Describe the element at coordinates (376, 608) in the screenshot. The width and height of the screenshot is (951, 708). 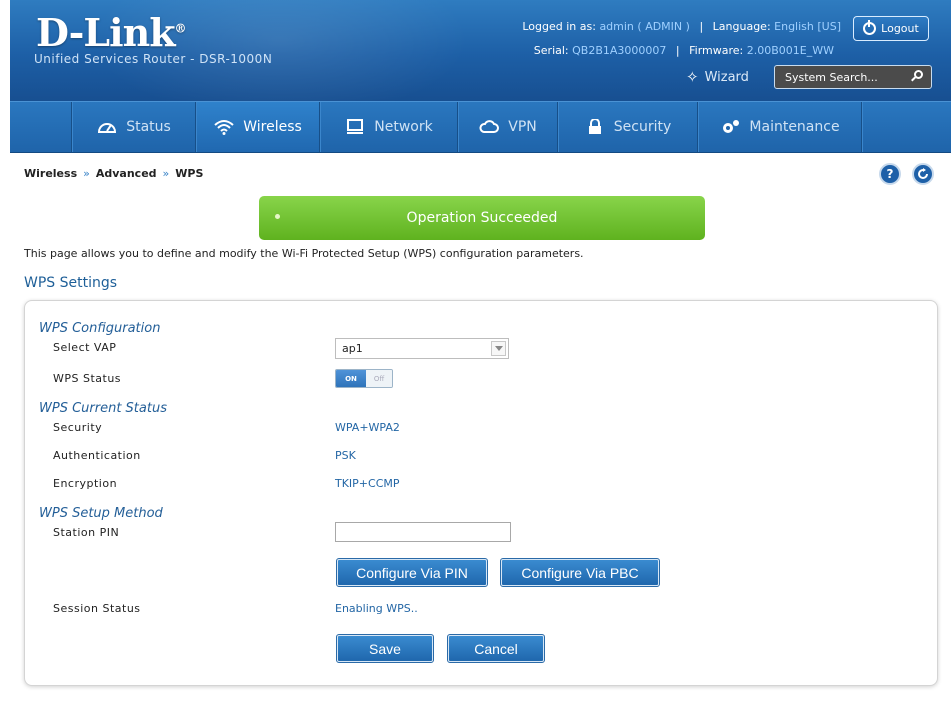
I see `session-status-value: Enabling WPS..` at that location.